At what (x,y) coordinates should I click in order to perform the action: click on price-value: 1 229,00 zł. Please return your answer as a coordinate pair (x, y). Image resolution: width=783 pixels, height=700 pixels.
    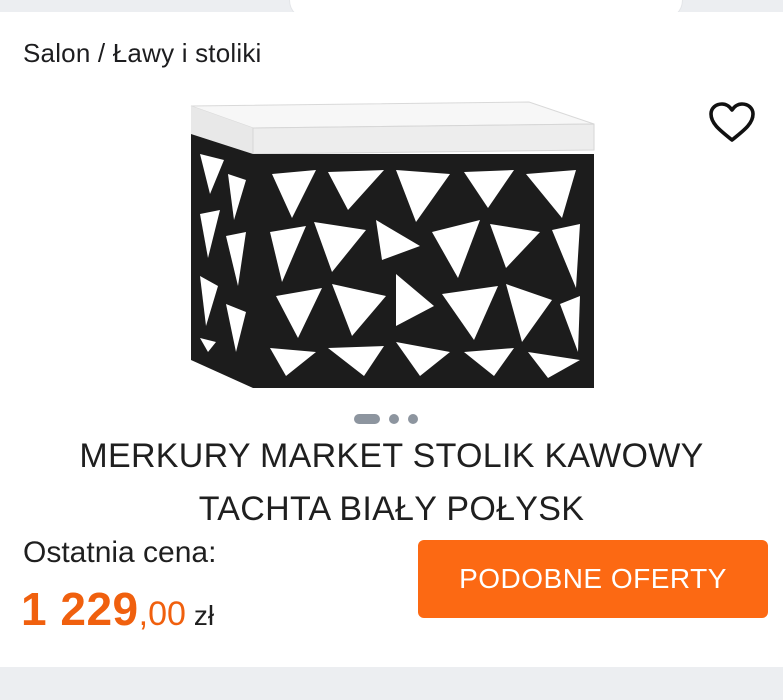
    Looking at the image, I should click on (117, 609).